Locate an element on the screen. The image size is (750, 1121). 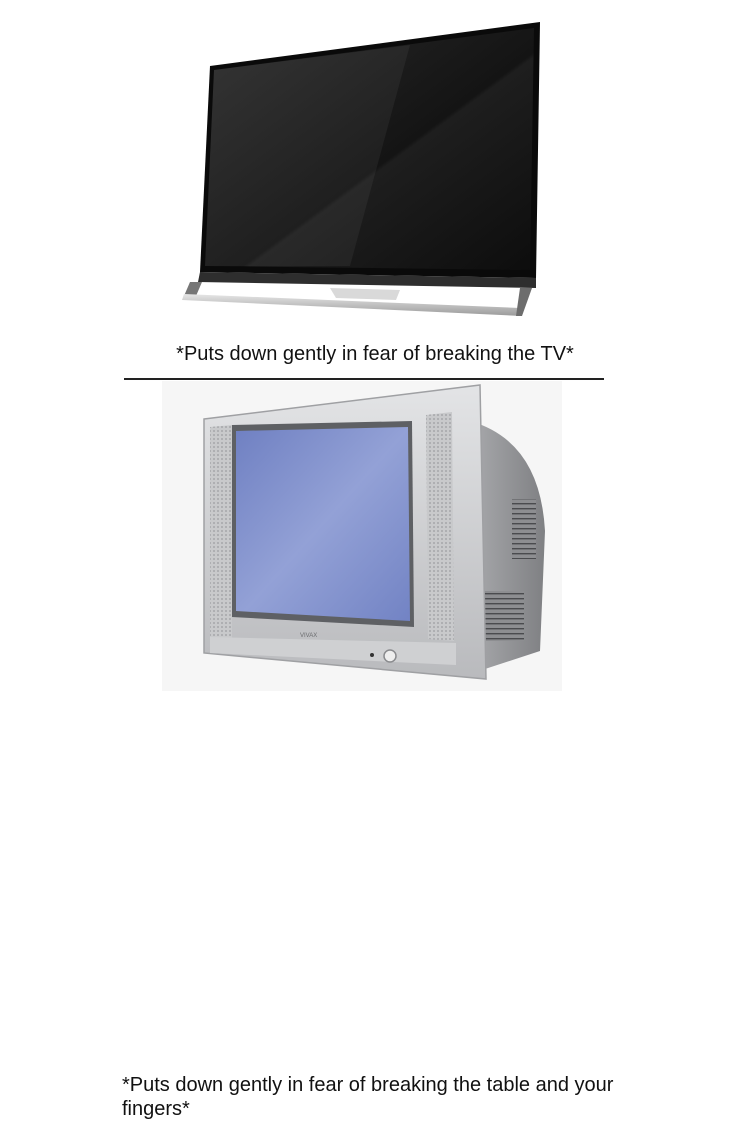
crt-brand-label: VIVAX is located at coordinates (308, 636).